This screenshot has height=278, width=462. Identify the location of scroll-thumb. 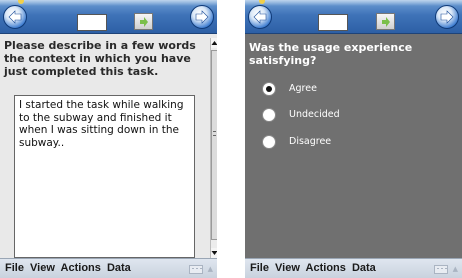
(214, 145).